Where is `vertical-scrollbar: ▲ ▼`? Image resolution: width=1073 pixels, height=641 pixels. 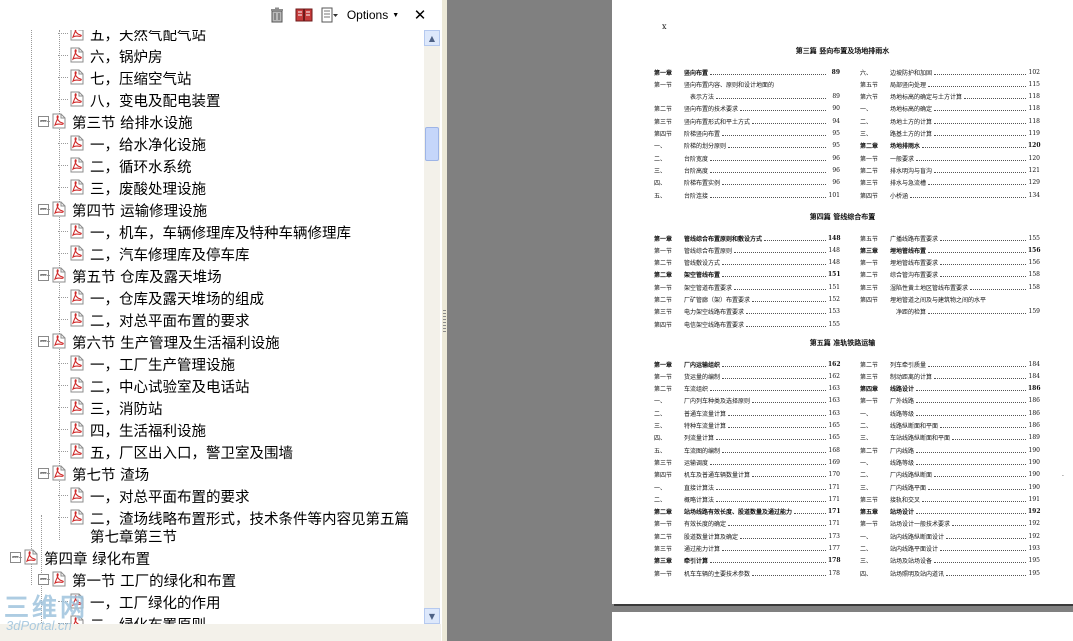 vertical-scrollbar: ▲ ▼ is located at coordinates (432, 327).